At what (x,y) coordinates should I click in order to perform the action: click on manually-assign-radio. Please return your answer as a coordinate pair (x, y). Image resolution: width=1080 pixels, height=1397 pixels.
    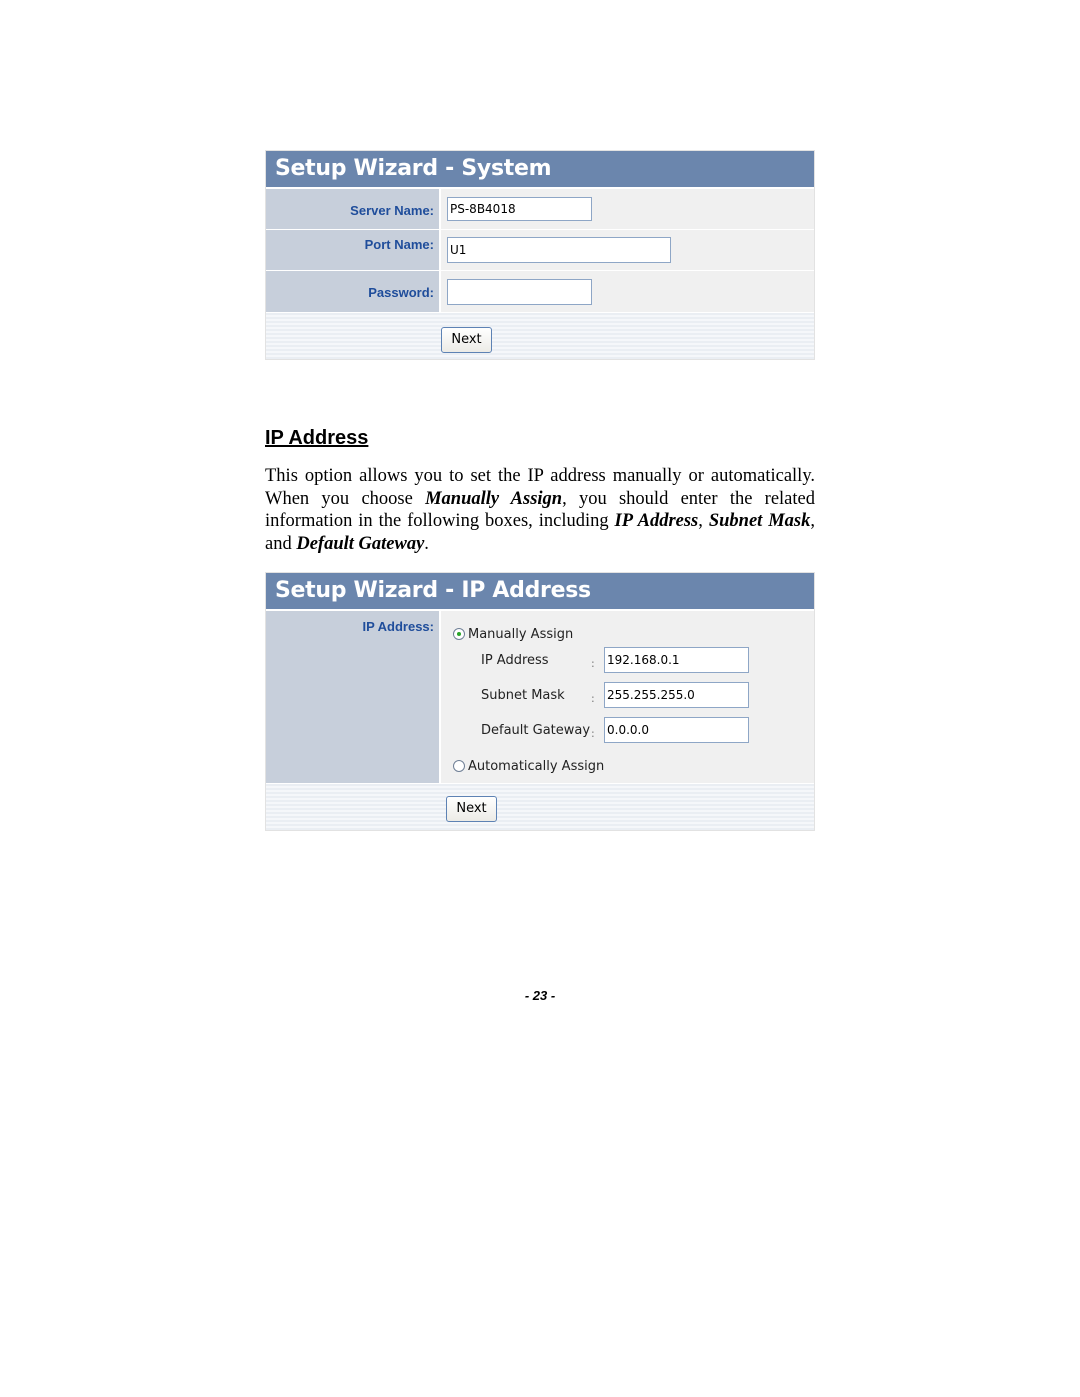
    Looking at the image, I should click on (459, 634).